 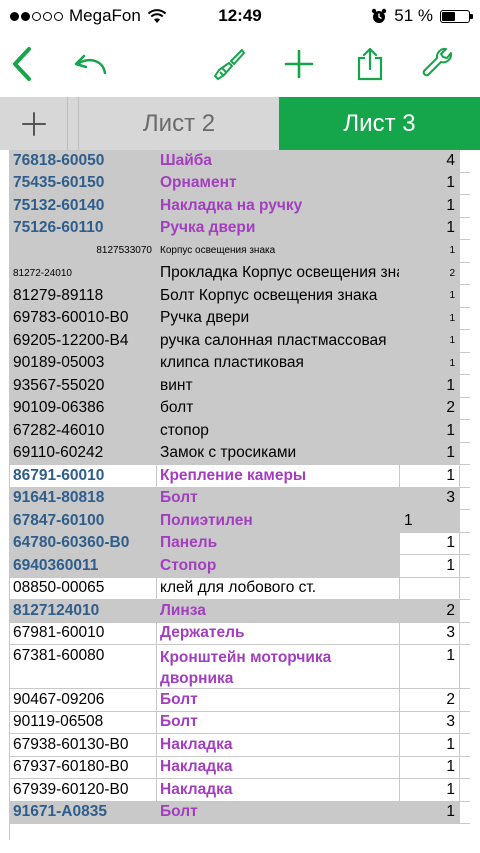 What do you see at coordinates (278, 296) in the screenshot?
I see `part-name-cell: Болт Корпус освещения знака` at bounding box center [278, 296].